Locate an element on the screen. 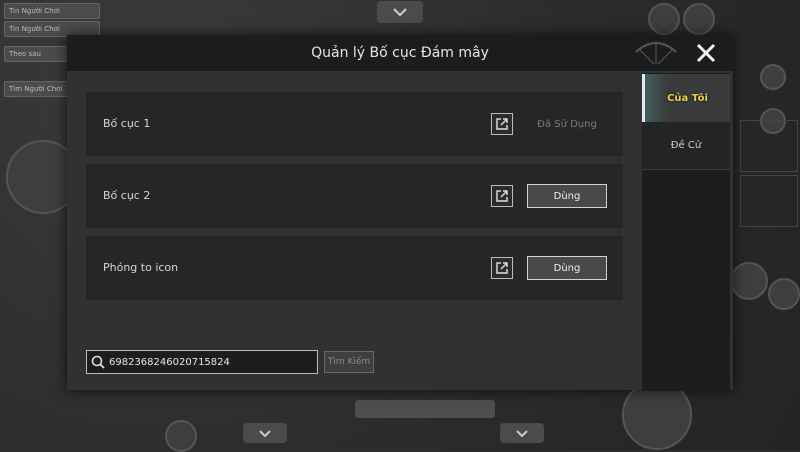 The height and width of the screenshot is (452, 800). in-use-label: Đã Sử Dụng is located at coordinates (567, 124).